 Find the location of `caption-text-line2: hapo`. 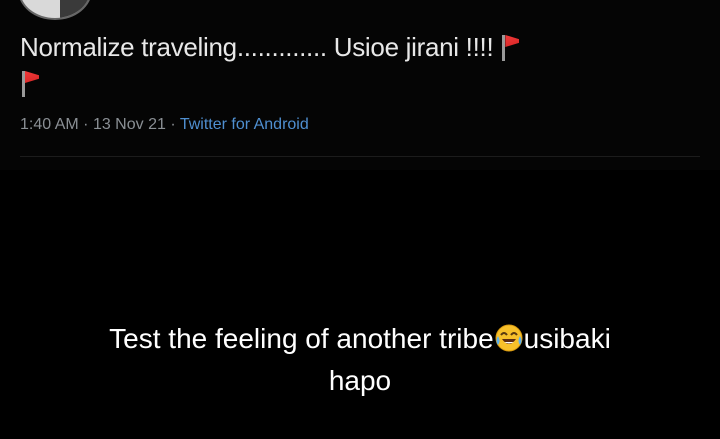

caption-text-line2: hapo is located at coordinates (360, 380).